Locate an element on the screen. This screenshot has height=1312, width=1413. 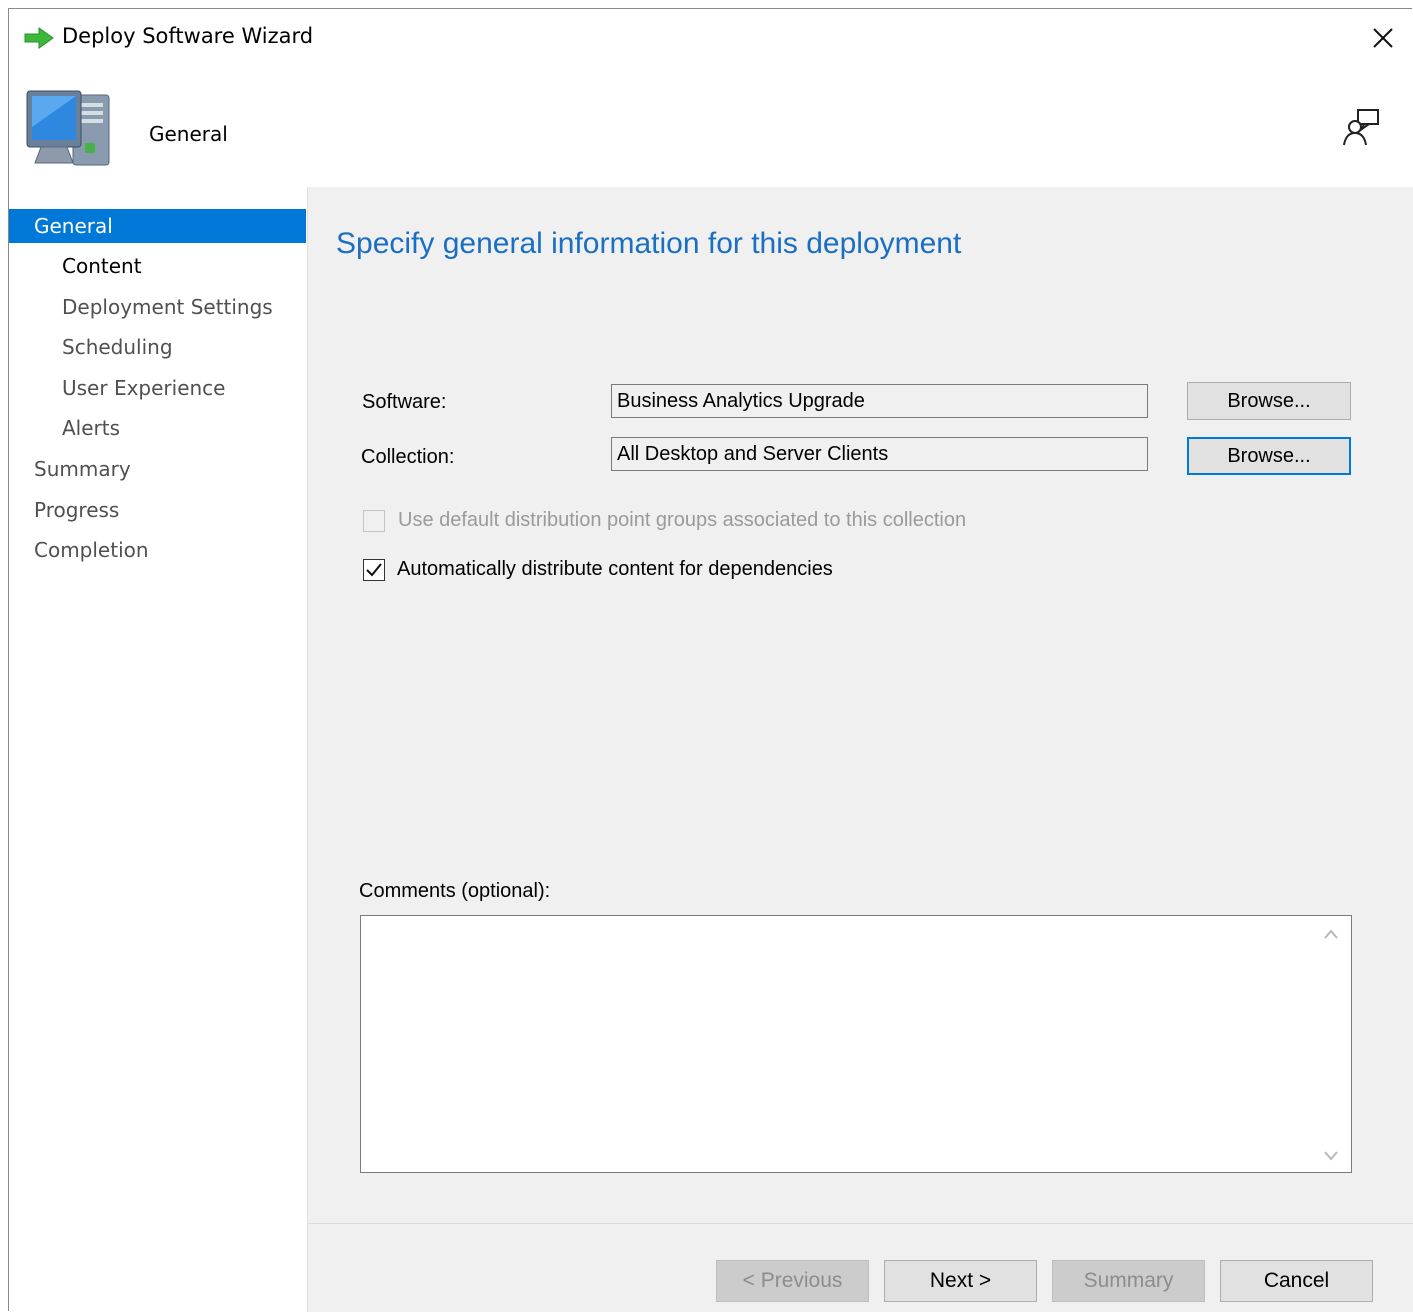
checkmark-icon is located at coordinates (374, 570).